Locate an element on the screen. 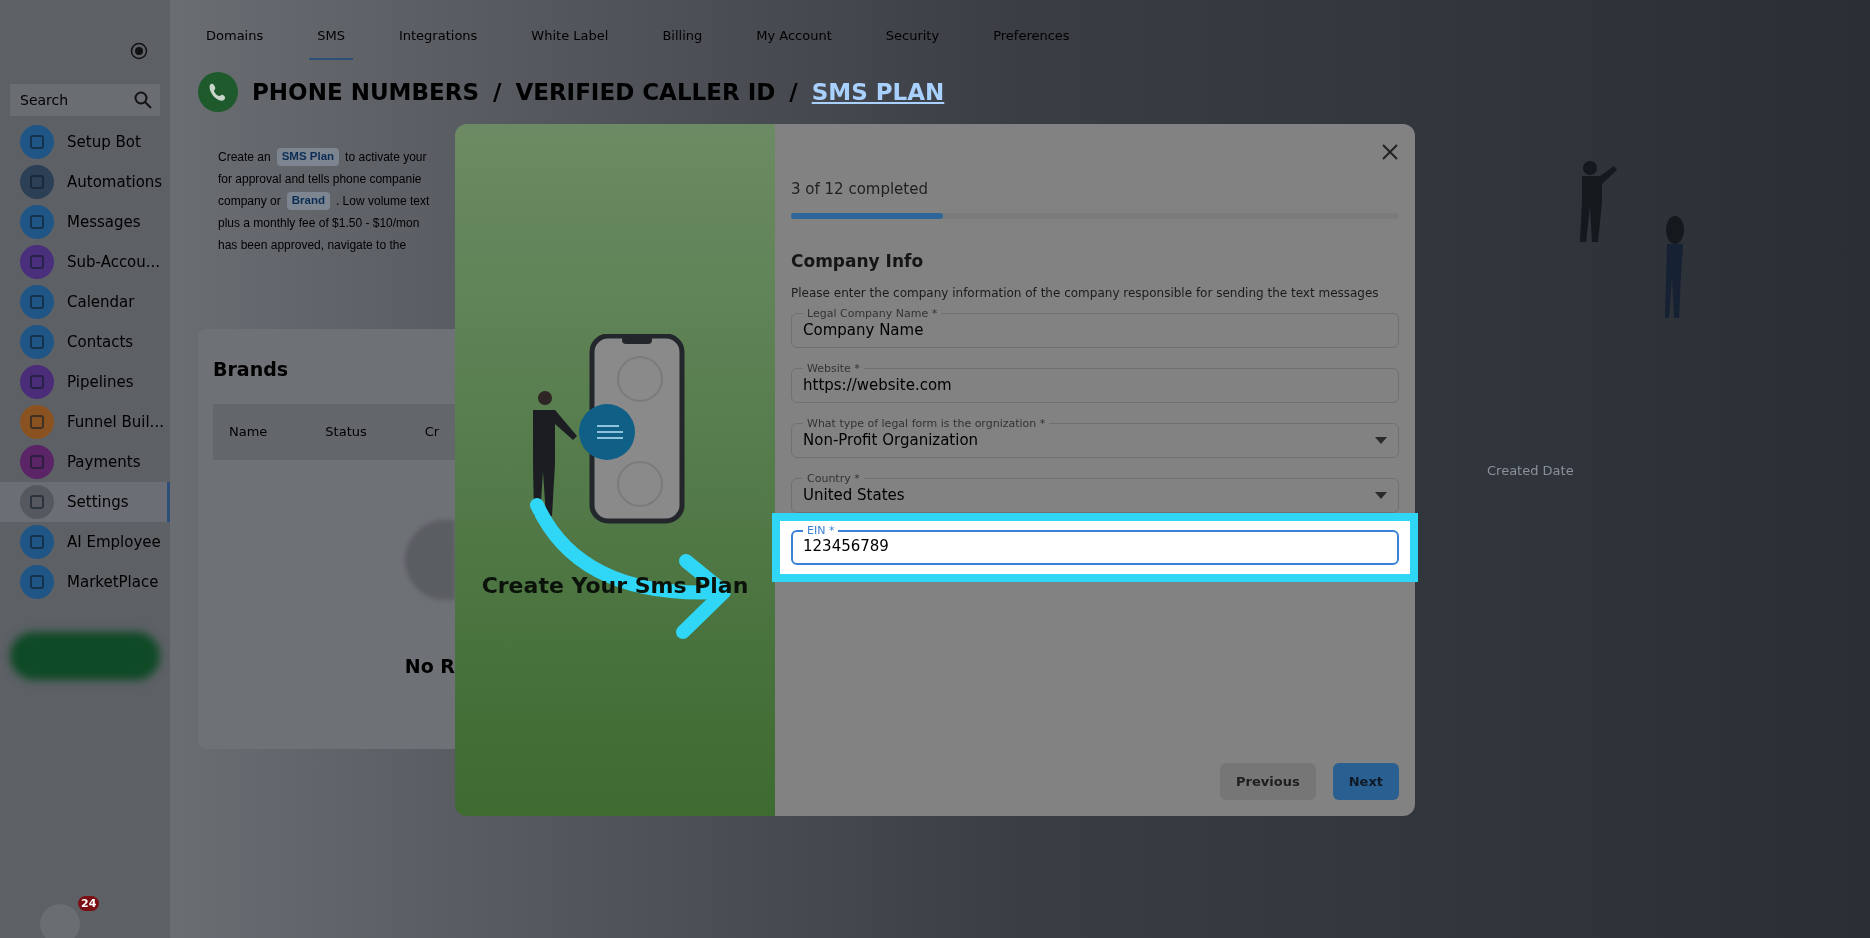  sidebar-item: Setup Bot is located at coordinates (85, 142).